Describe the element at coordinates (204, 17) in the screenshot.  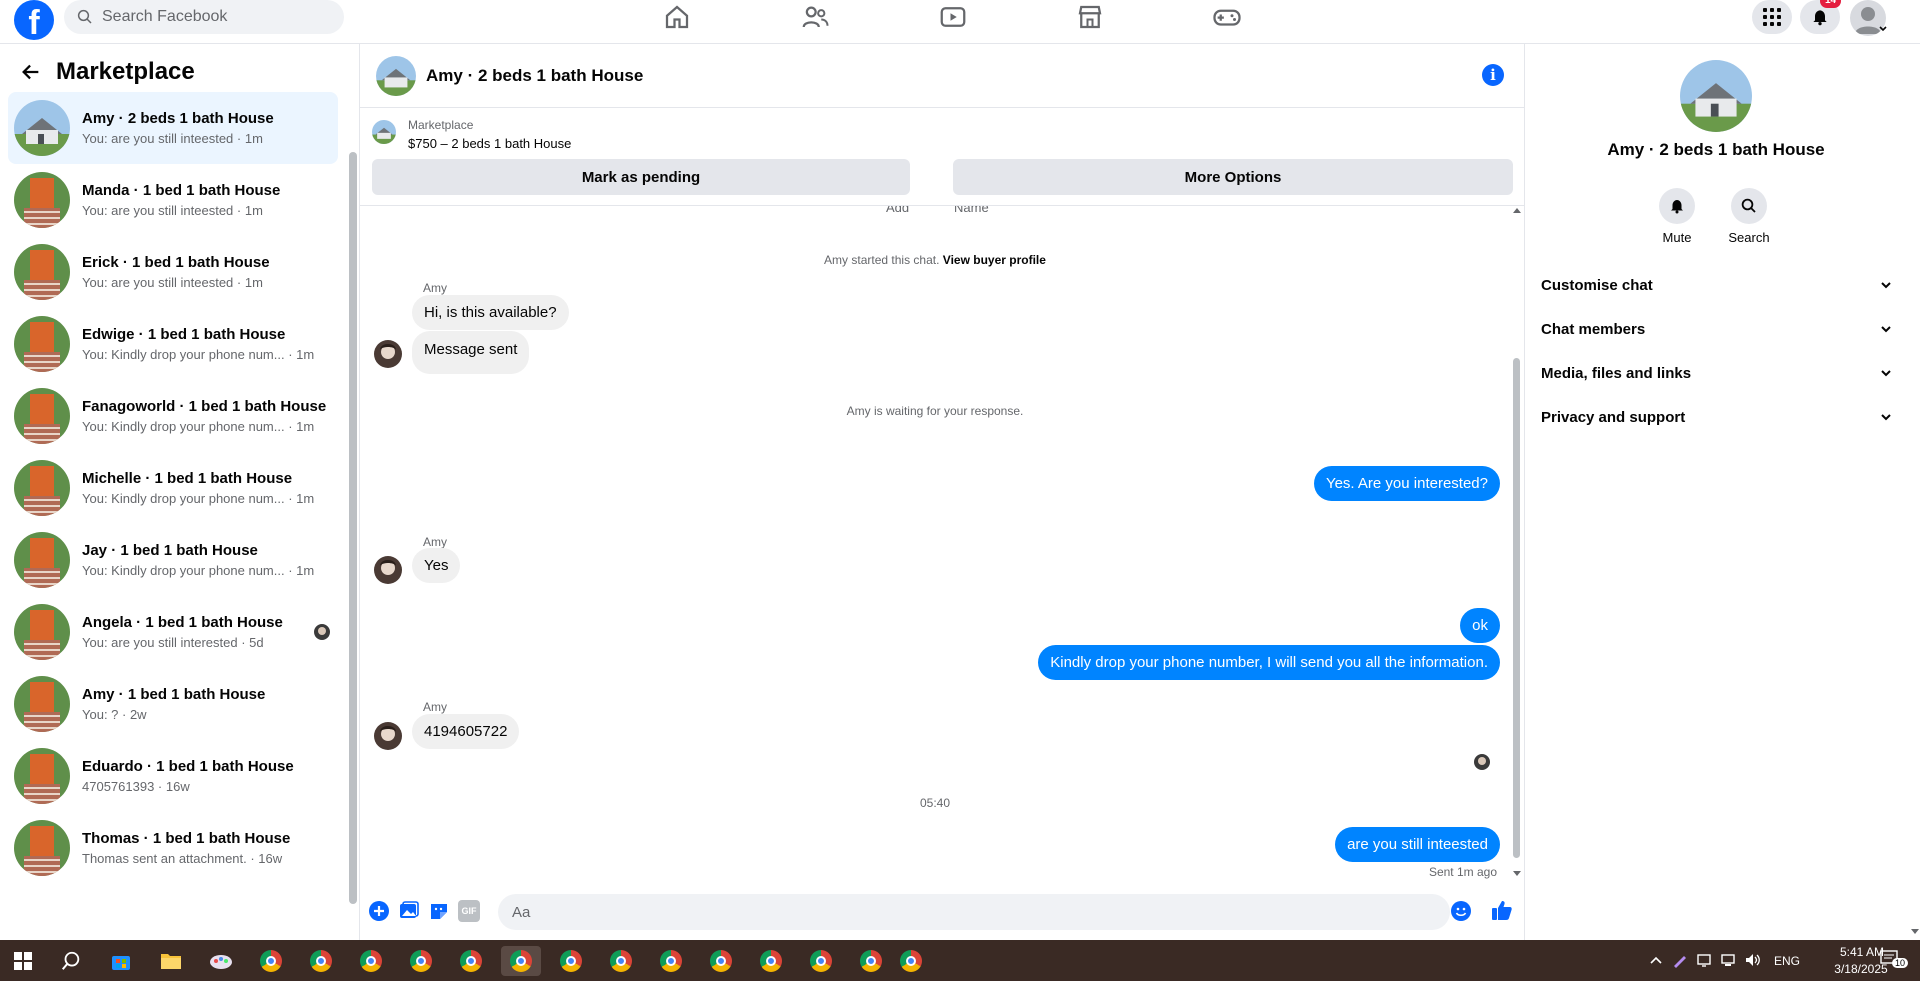
I see `search-facebook-input: Search Facebook` at that location.